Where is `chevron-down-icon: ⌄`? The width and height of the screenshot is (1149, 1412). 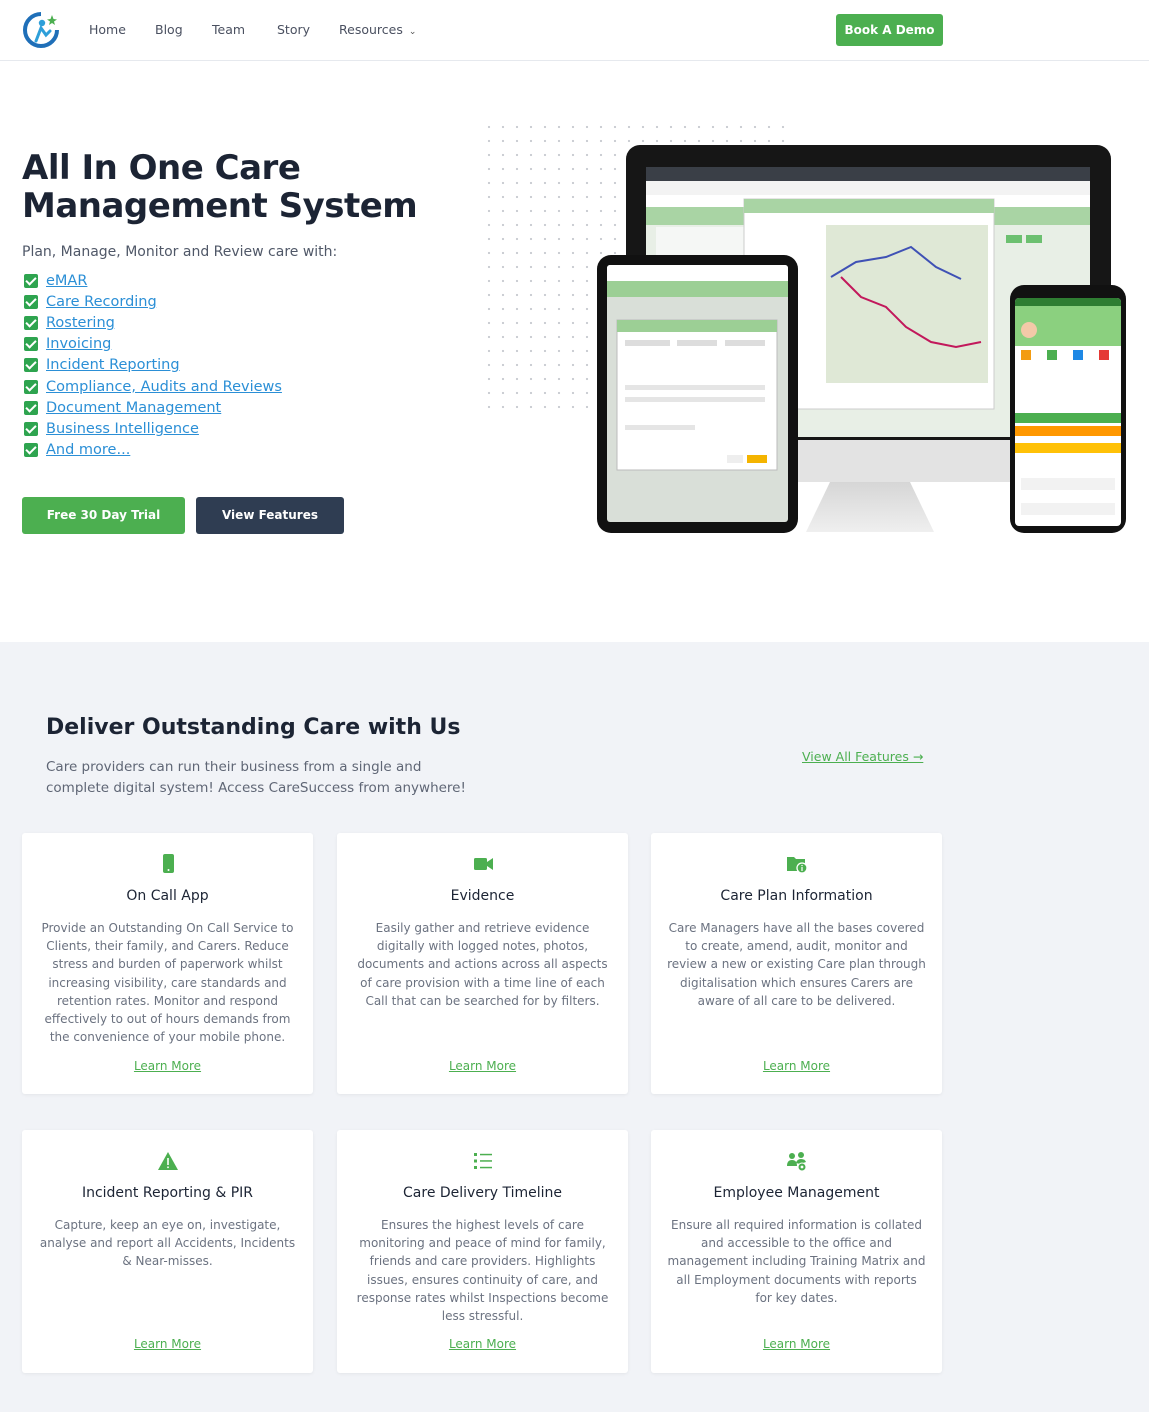
chevron-down-icon: ⌄ is located at coordinates (412, 32).